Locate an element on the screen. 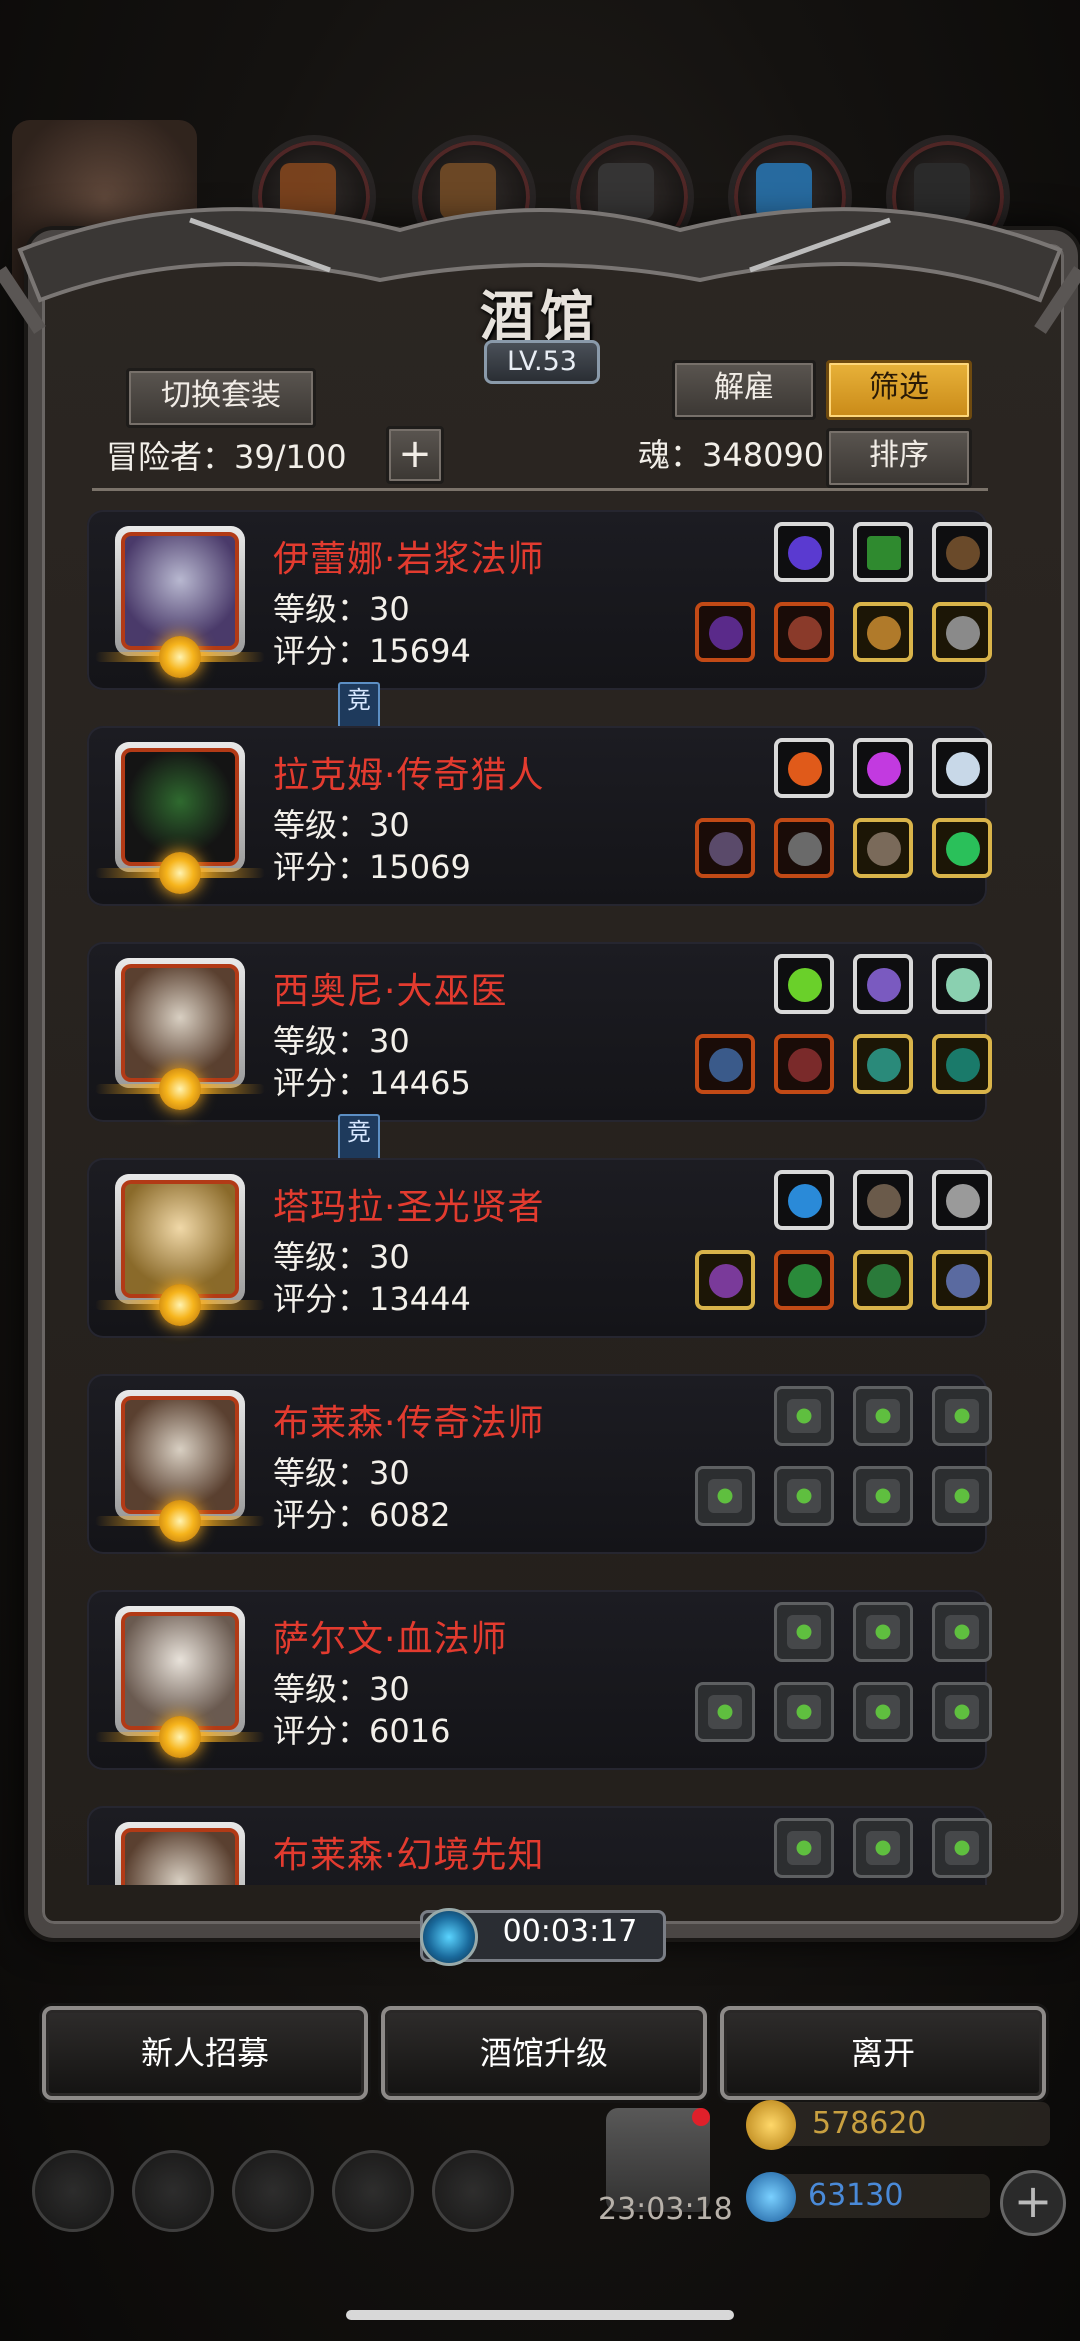 Image resolution: width=1080 pixels, height=2341 pixels. scepter-item-icon is located at coordinates (725, 1064).